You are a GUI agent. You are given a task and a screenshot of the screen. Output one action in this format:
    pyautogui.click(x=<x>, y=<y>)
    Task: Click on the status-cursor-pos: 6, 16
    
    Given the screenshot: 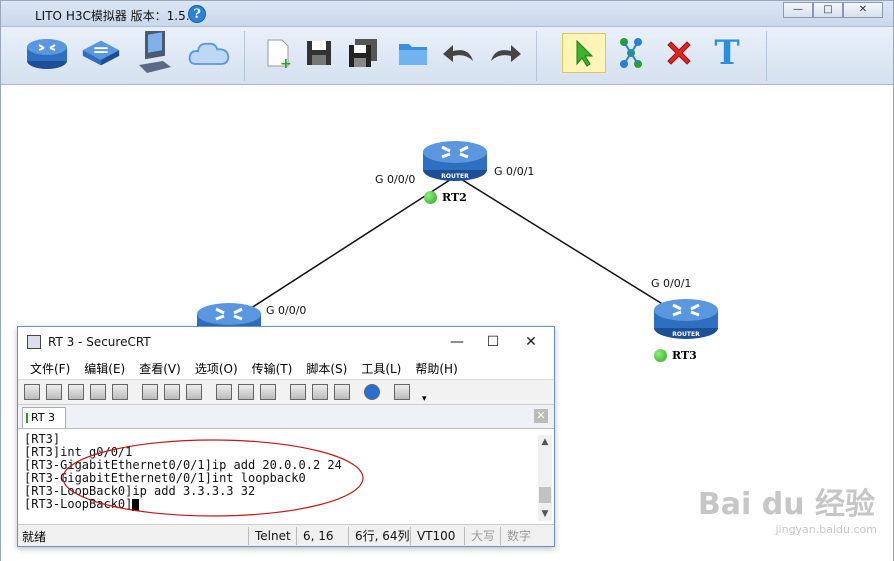 What is the action you would take?
    pyautogui.click(x=322, y=536)
    